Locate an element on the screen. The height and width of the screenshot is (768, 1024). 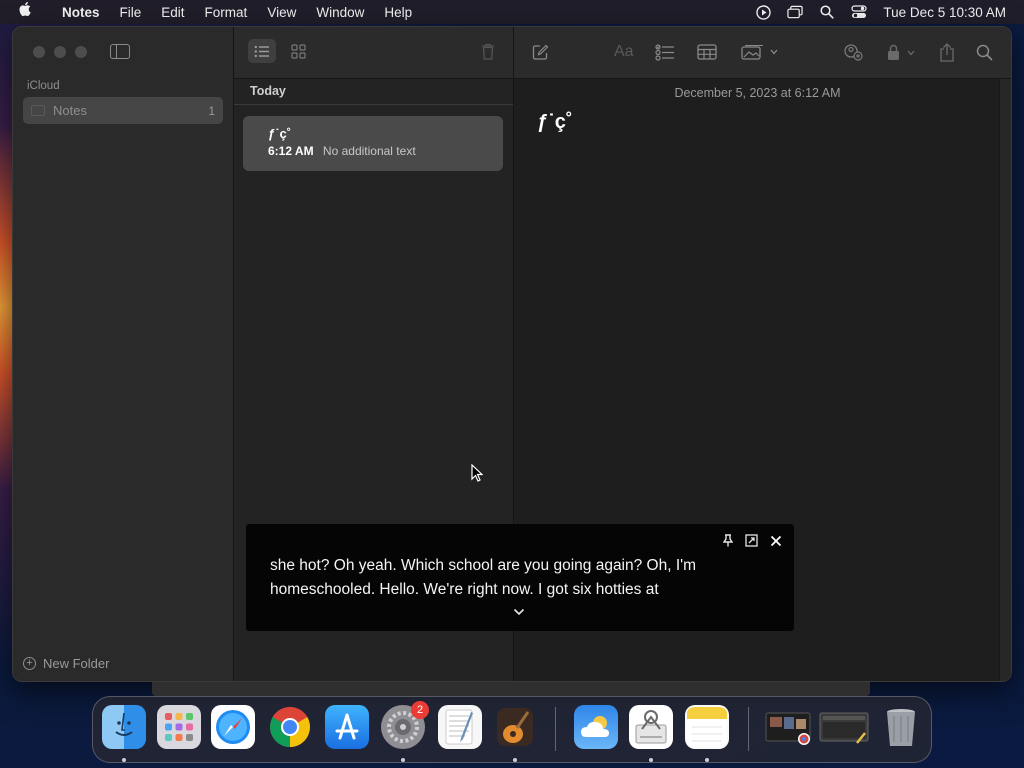
share-button is located at coordinates (947, 52).